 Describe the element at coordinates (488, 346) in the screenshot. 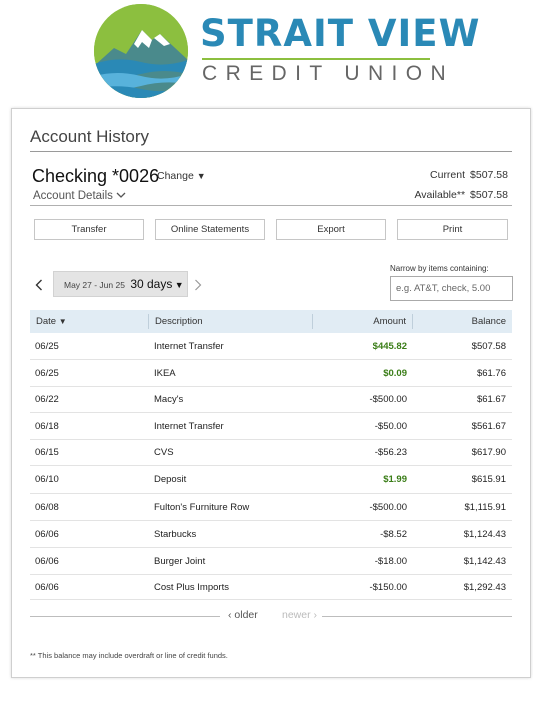

I see `transaction-balance: $507.58` at that location.